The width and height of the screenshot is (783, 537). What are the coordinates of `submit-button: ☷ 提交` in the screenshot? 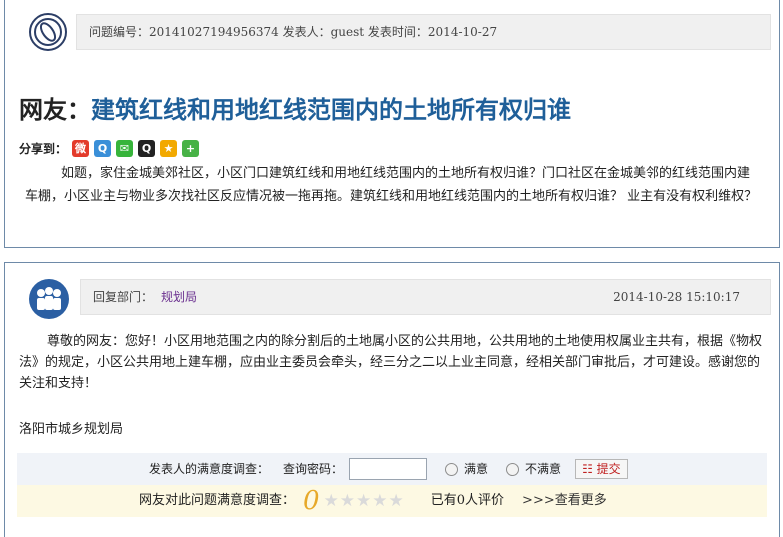 It's located at (601, 469).